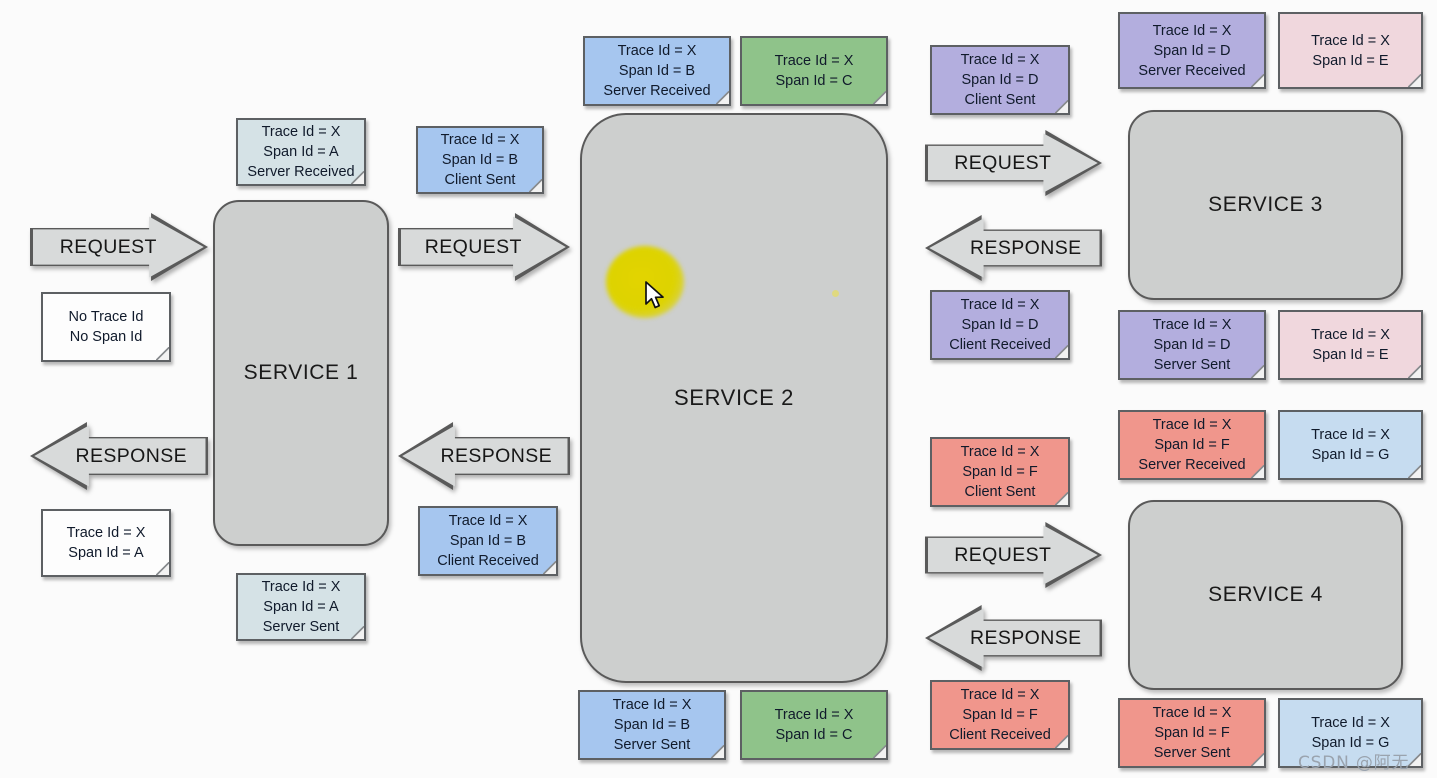  I want to click on arrow-response-service-4-to-service-2: RESPONSE, so click(1013, 638).